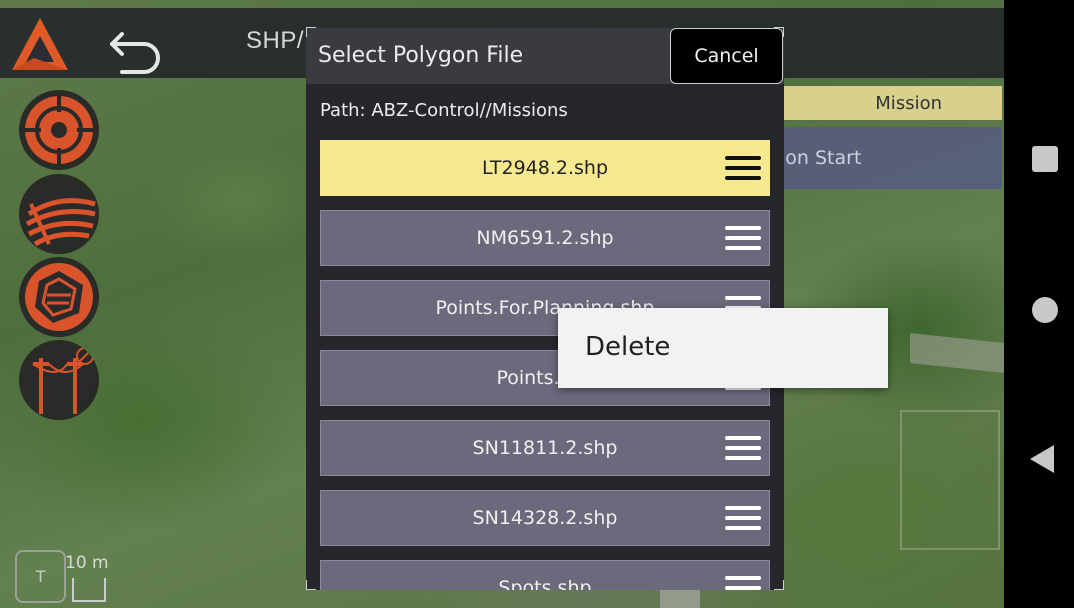 The width and height of the screenshot is (1074, 608). I want to click on field-rows-icon, so click(60, 214).